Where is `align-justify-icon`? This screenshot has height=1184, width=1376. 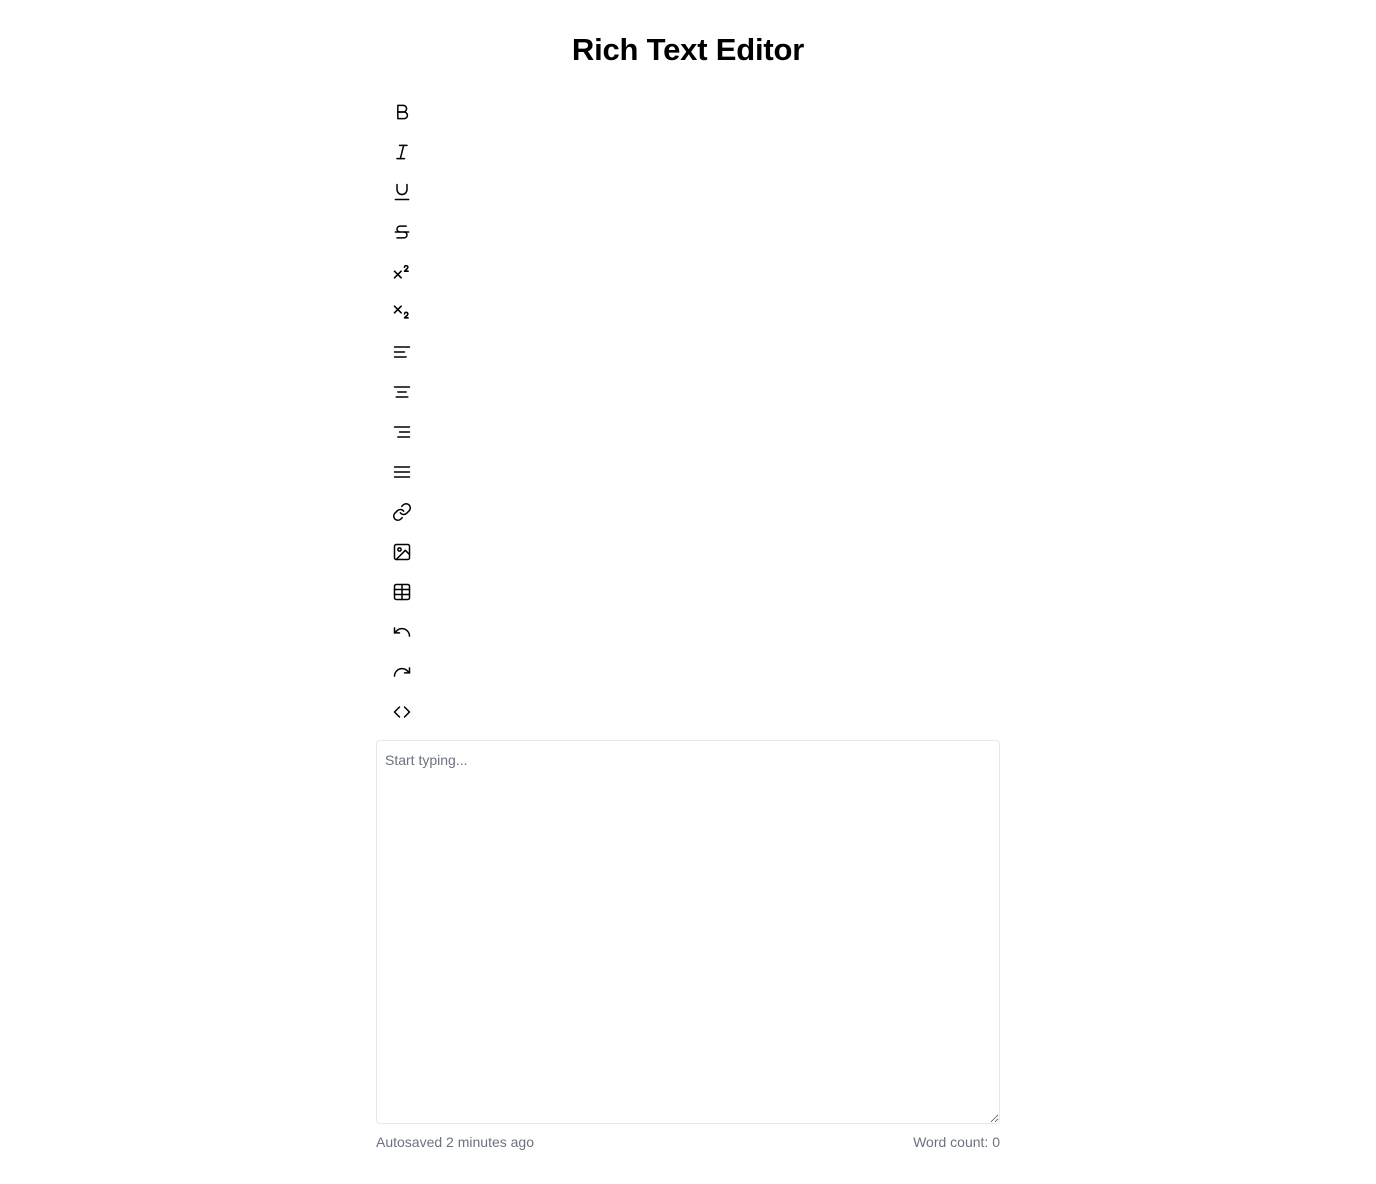
align-justify-icon is located at coordinates (402, 472).